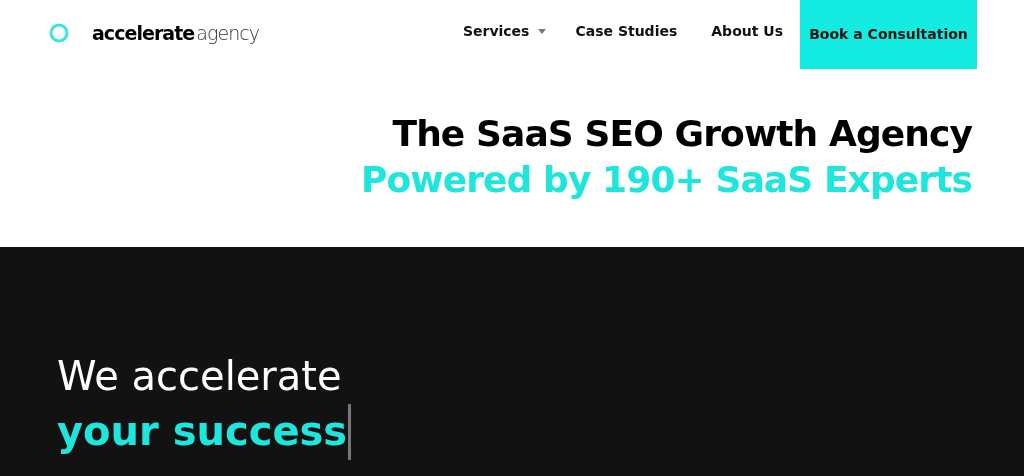 Image resolution: width=1024 pixels, height=476 pixels. Describe the element at coordinates (666, 180) in the screenshot. I see `agency-subheading: Powered by 190+ SaaS Experts` at that location.